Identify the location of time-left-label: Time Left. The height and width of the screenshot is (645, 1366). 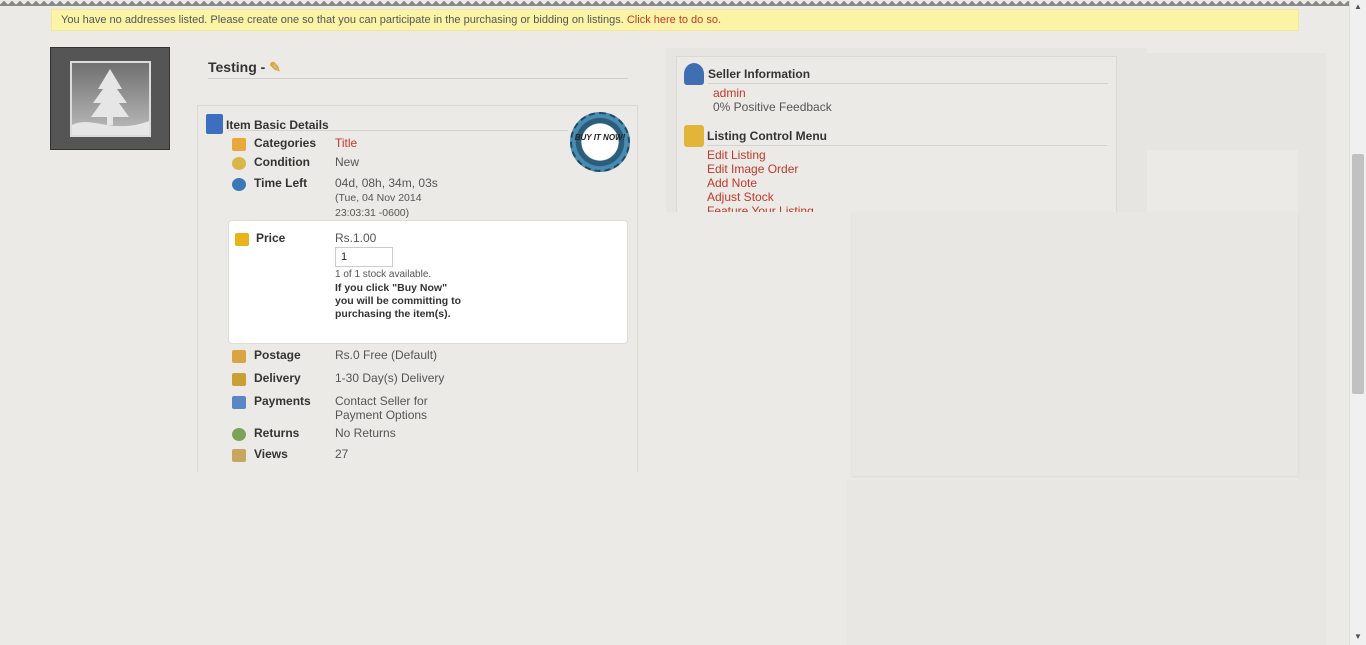
(281, 183).